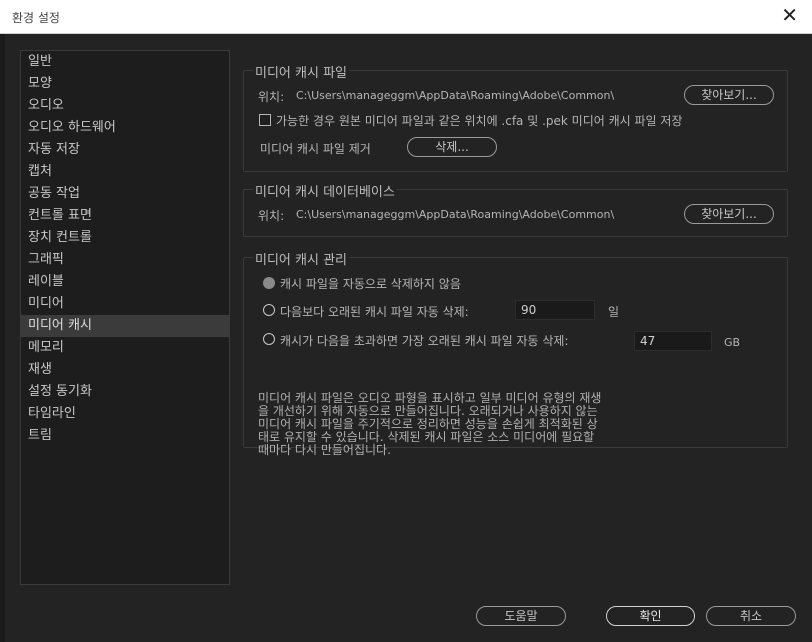 This screenshot has height=642, width=812. Describe the element at coordinates (125, 106) in the screenshot. I see `sidebar-item-audio: 오디오` at that location.